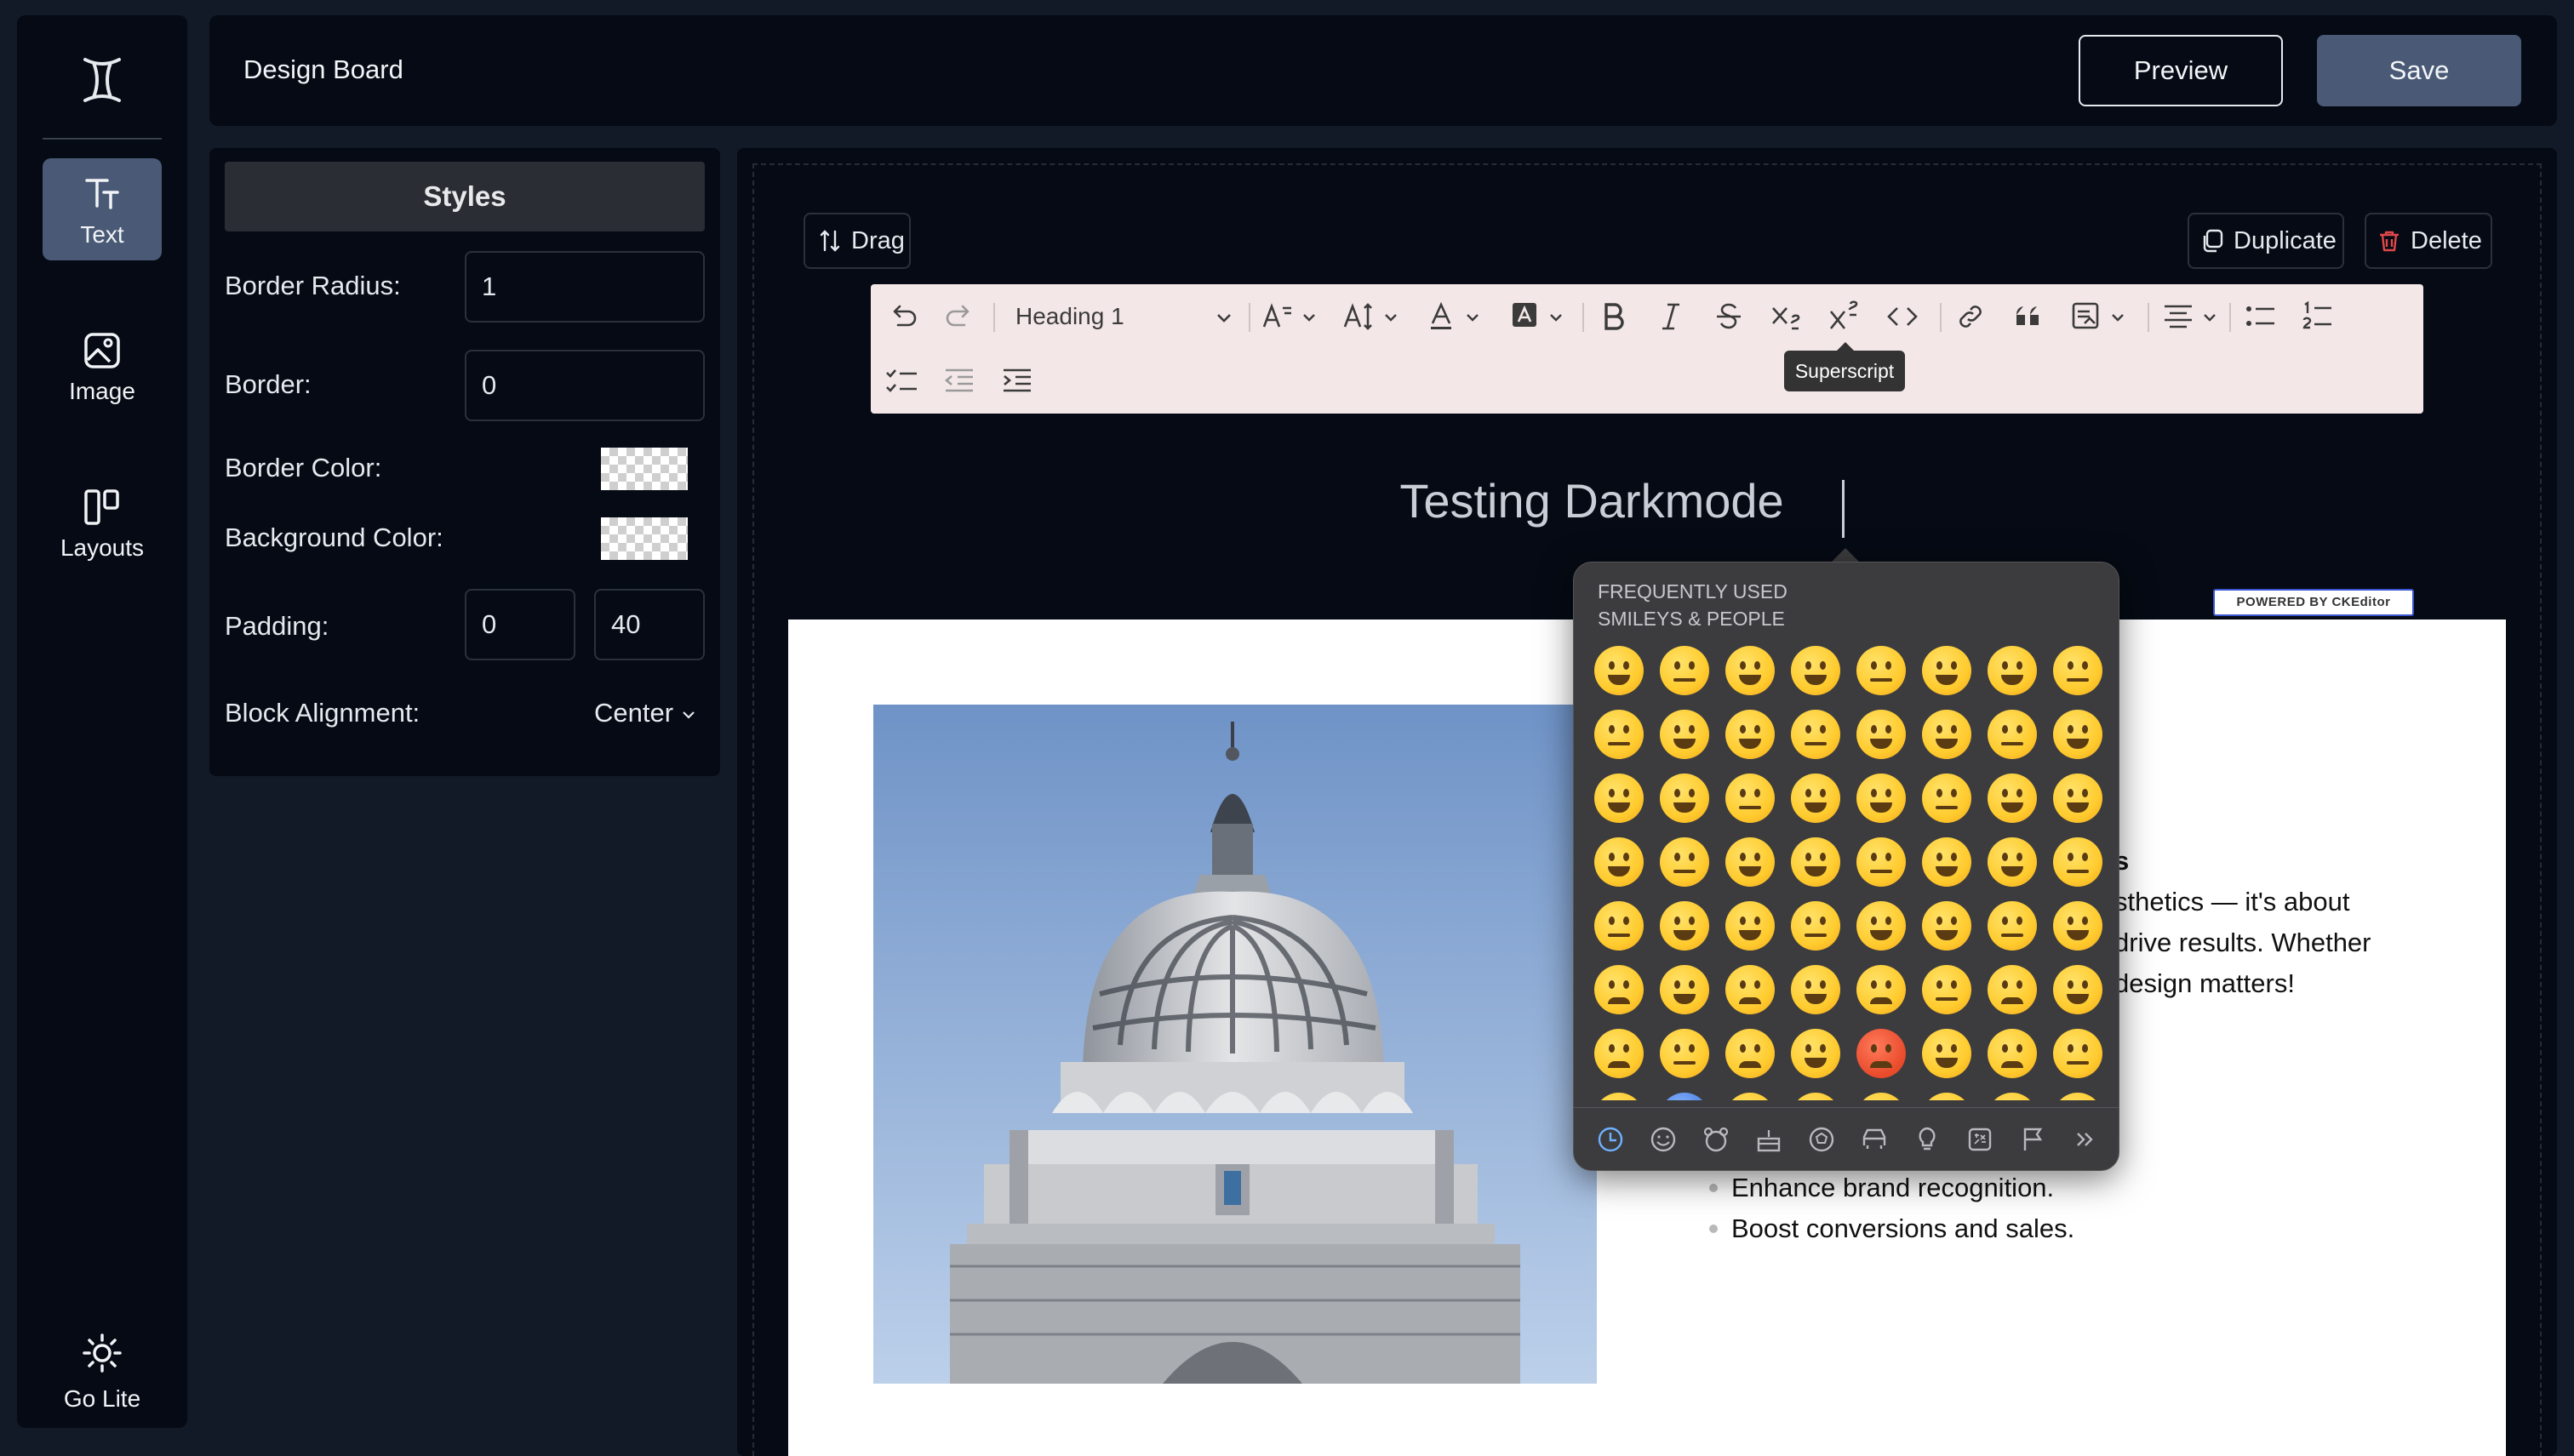  What do you see at coordinates (1592, 500) in the screenshot?
I see `editor-heading: Testing Darkmode` at bounding box center [1592, 500].